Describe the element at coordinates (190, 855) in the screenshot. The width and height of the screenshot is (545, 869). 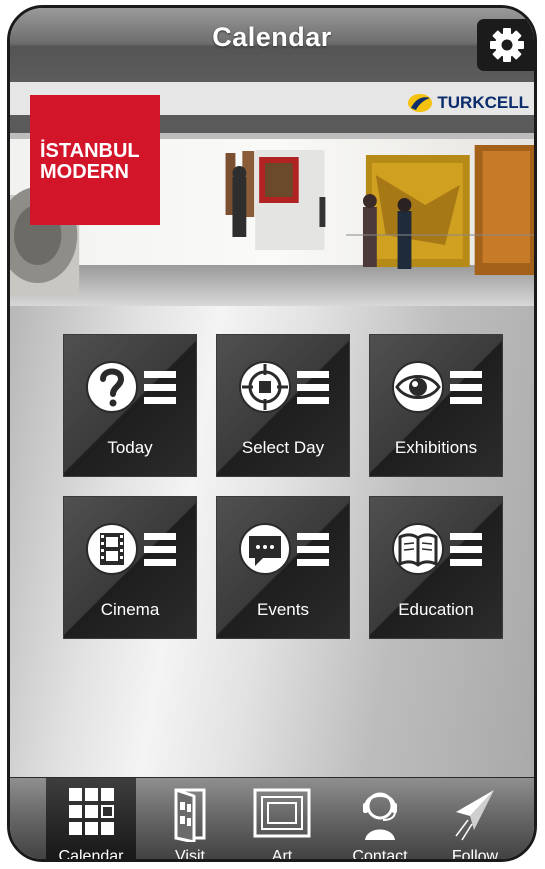
I see `tab-visit-label: Visit` at that location.